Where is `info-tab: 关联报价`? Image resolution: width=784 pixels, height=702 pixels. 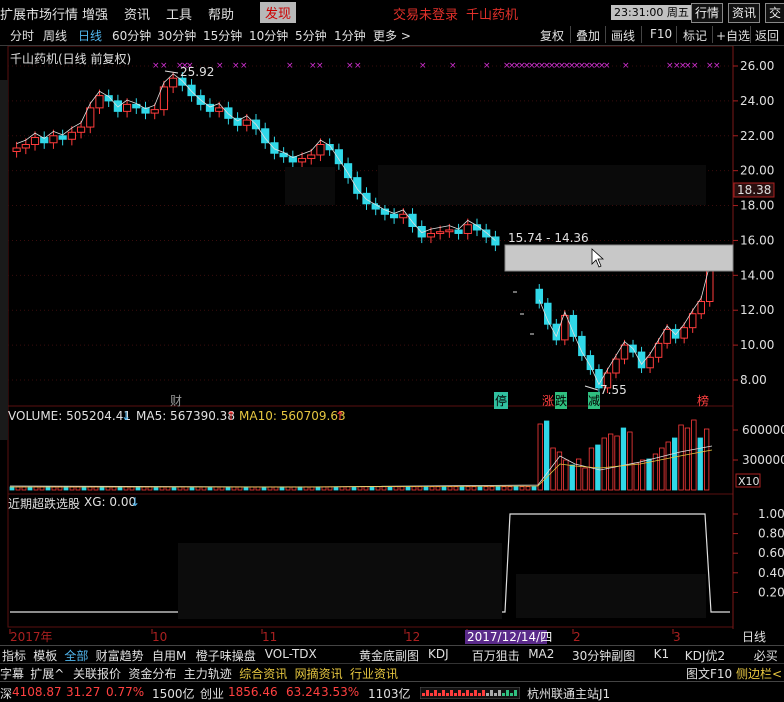 info-tab: 关联报价 is located at coordinates (97, 673).